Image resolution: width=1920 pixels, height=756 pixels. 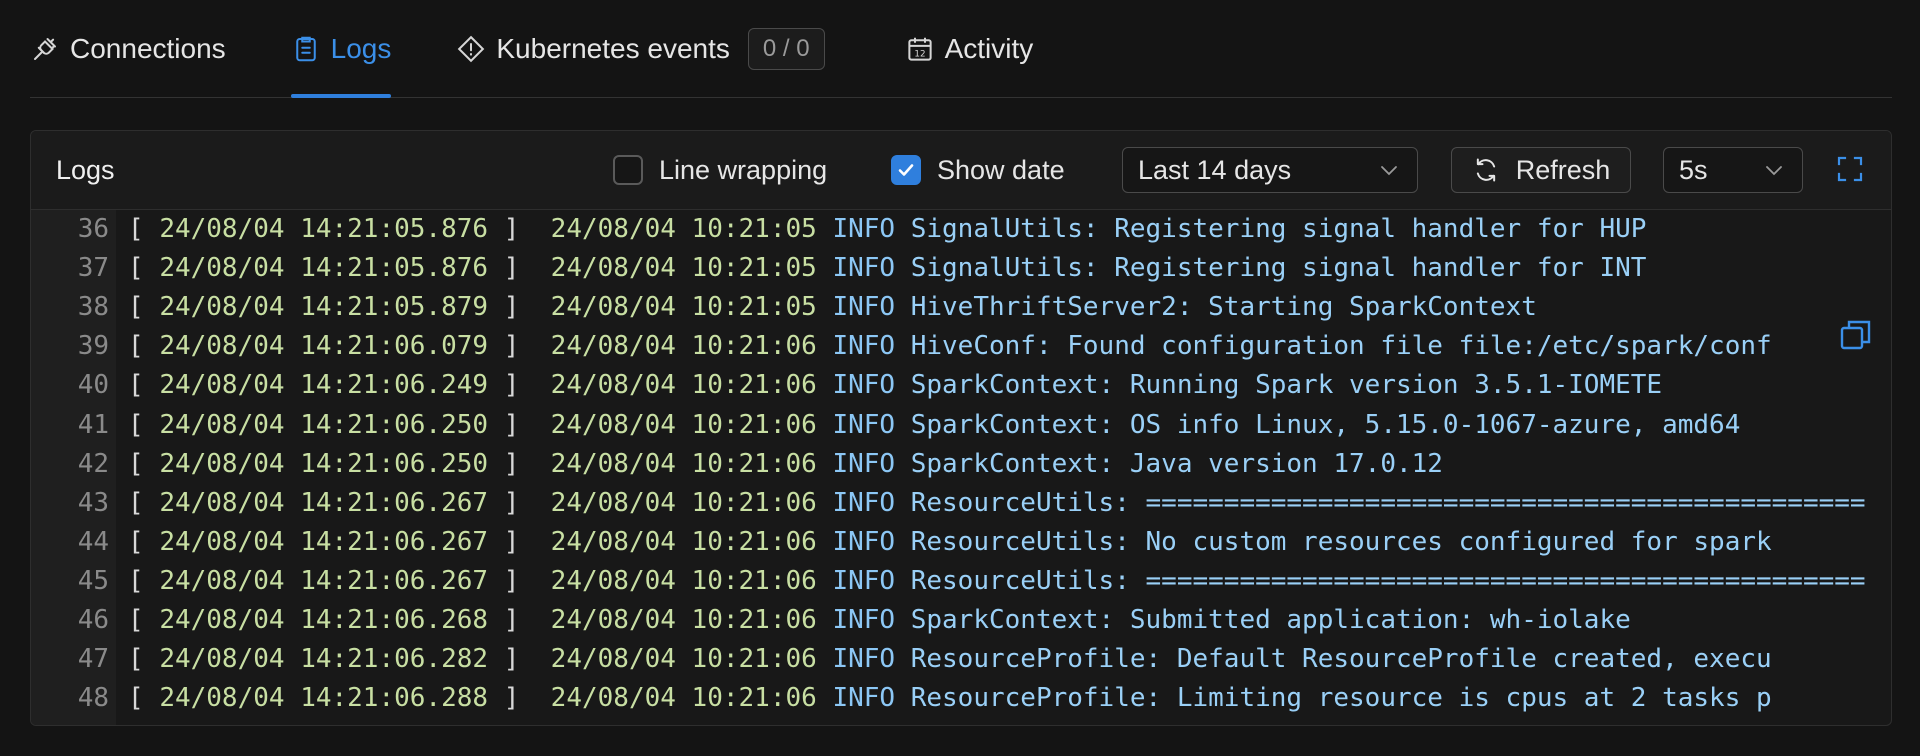 What do you see at coordinates (1215, 169) in the screenshot?
I see `date-range-value: Last 14 days` at bounding box center [1215, 169].